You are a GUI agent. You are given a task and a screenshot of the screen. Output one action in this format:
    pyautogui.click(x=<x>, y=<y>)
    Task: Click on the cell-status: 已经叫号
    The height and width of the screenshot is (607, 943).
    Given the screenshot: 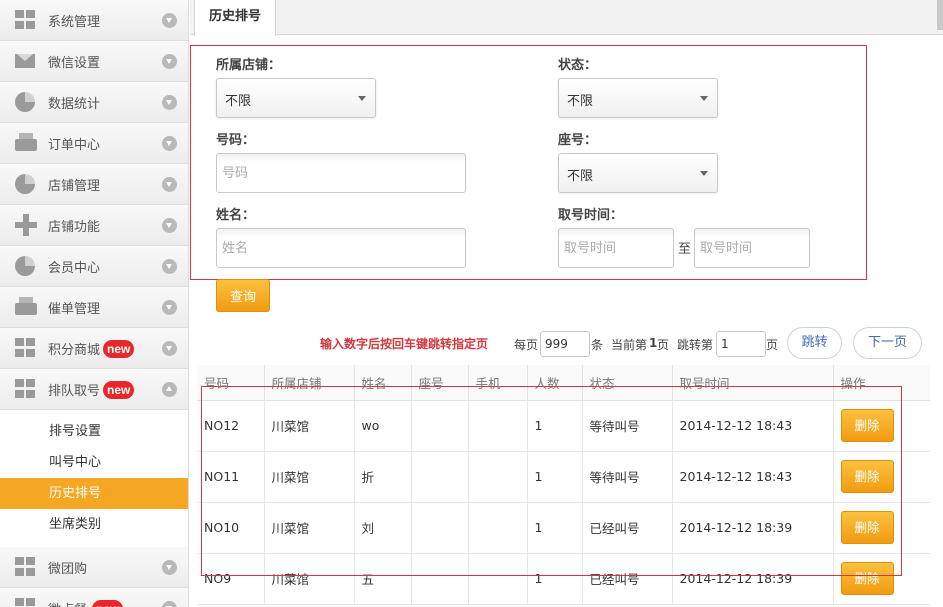 What is the action you would take?
    pyautogui.click(x=627, y=579)
    